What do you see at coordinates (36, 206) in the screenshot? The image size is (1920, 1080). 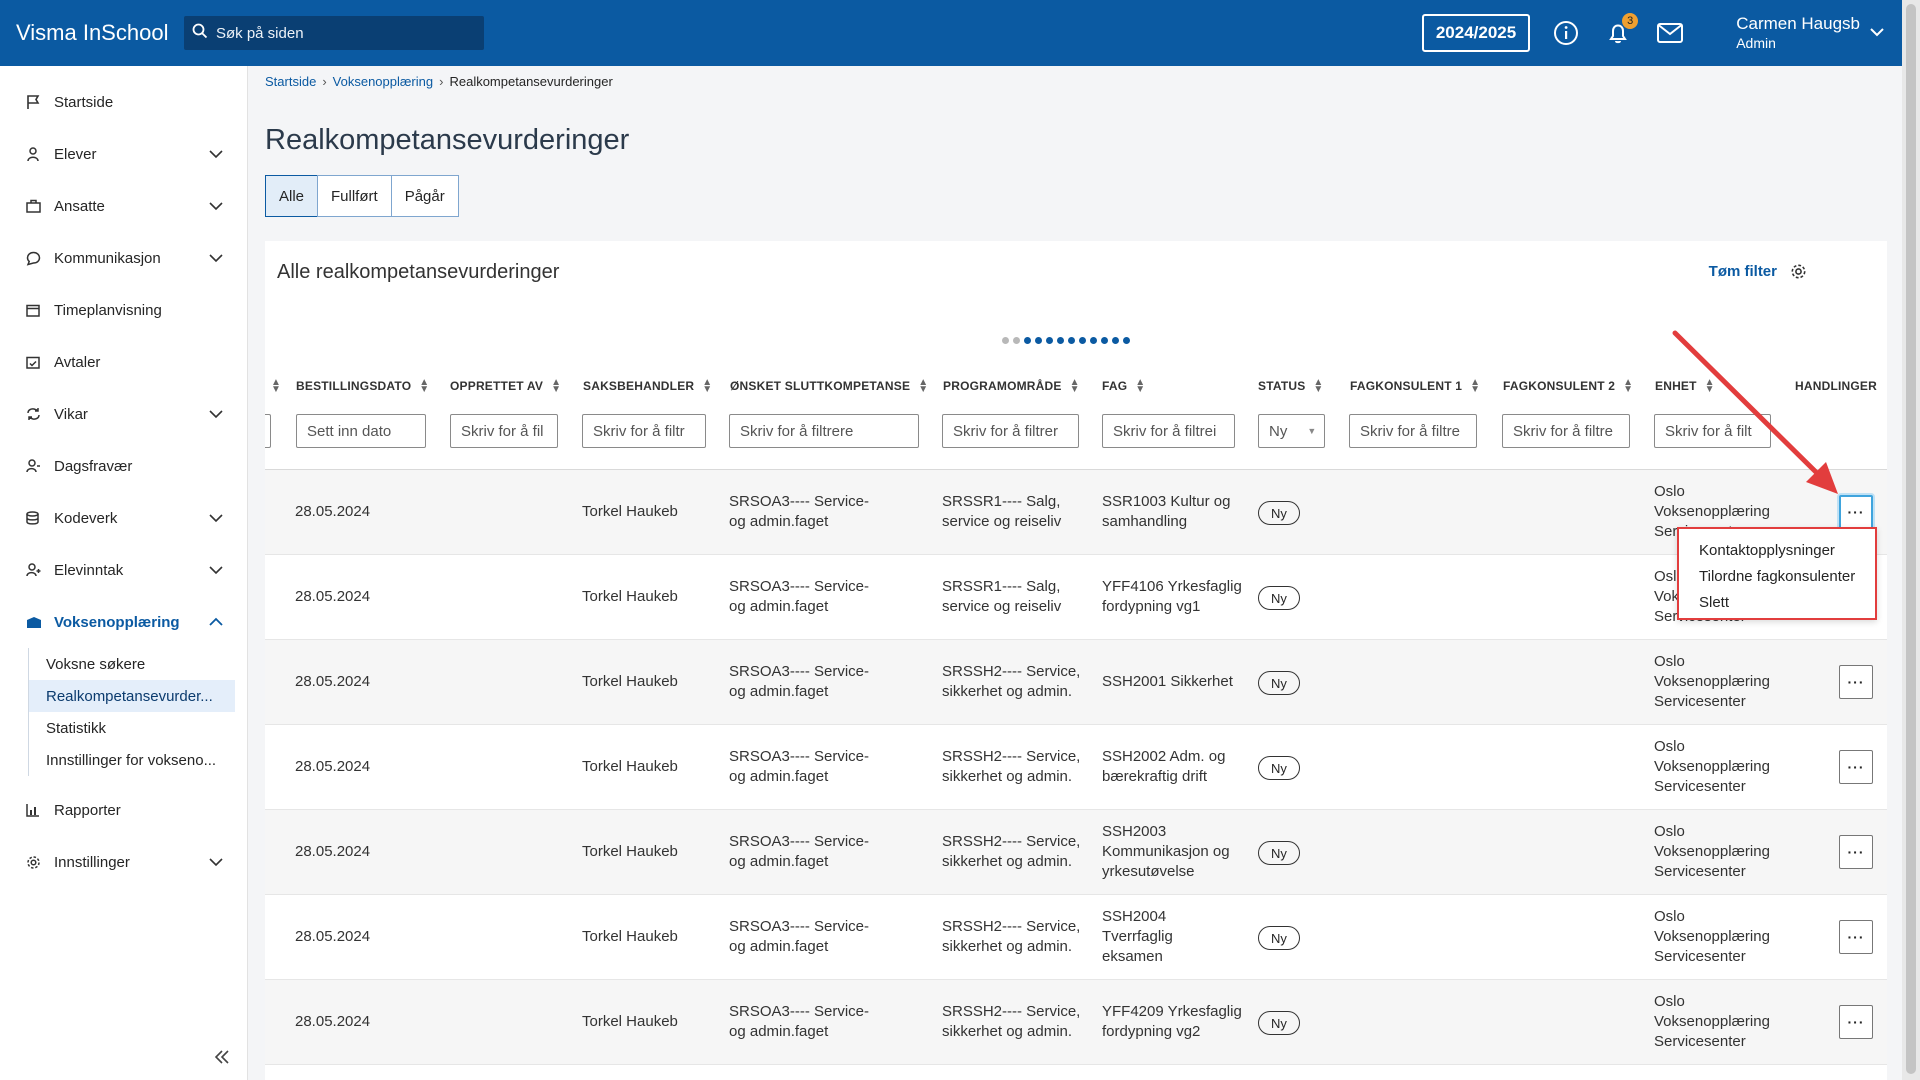 I see `briefcase-icon` at bounding box center [36, 206].